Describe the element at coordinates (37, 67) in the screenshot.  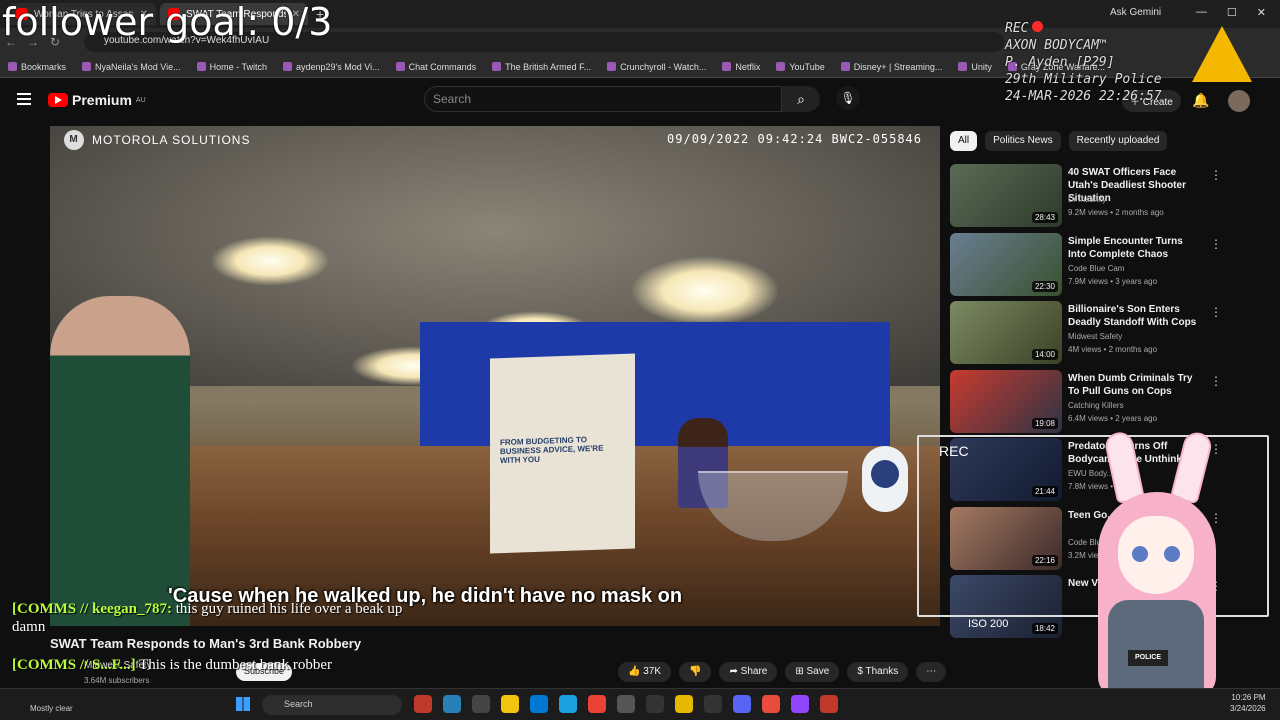
I see `bookmark-item: Bookmarks` at that location.